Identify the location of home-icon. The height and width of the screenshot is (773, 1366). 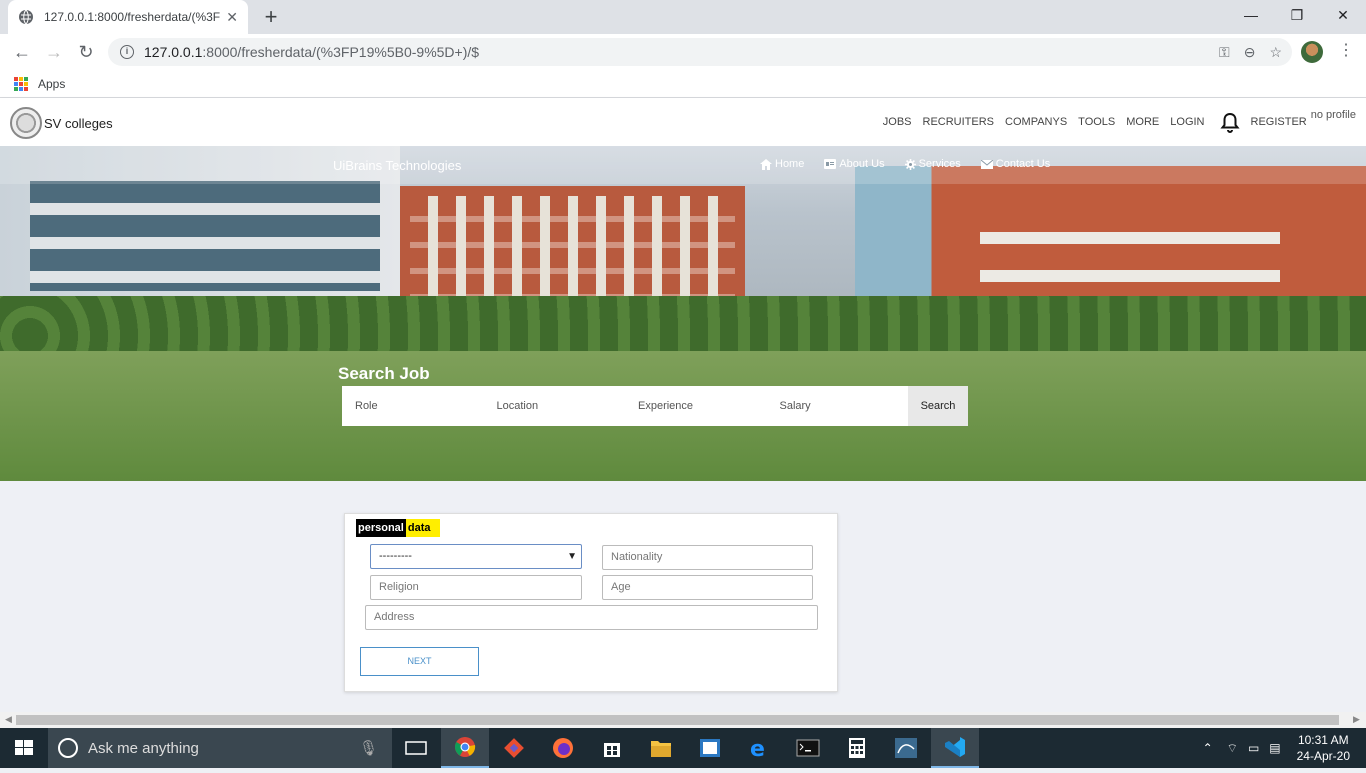
(766, 164).